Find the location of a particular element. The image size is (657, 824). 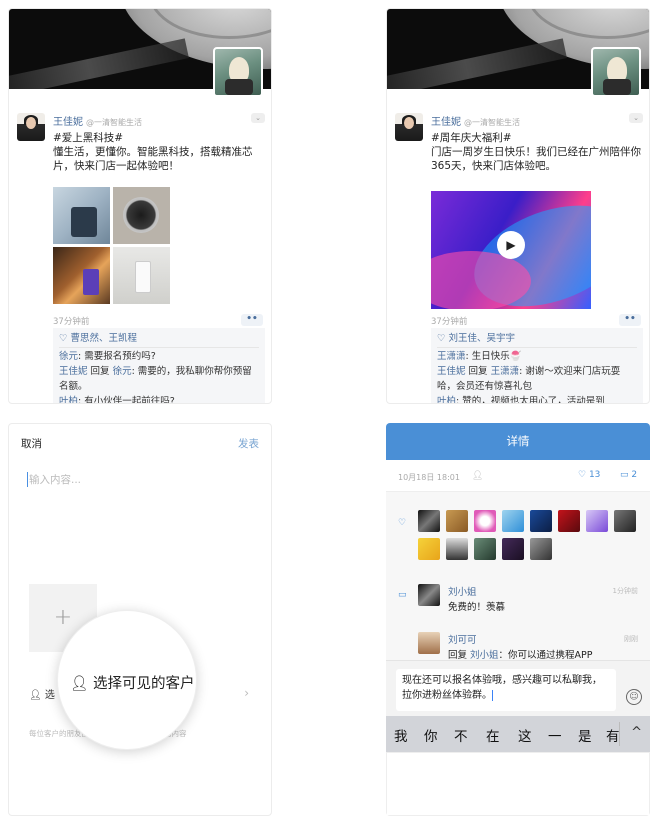

chevron-up-icon: ^ is located at coordinates (636, 732).